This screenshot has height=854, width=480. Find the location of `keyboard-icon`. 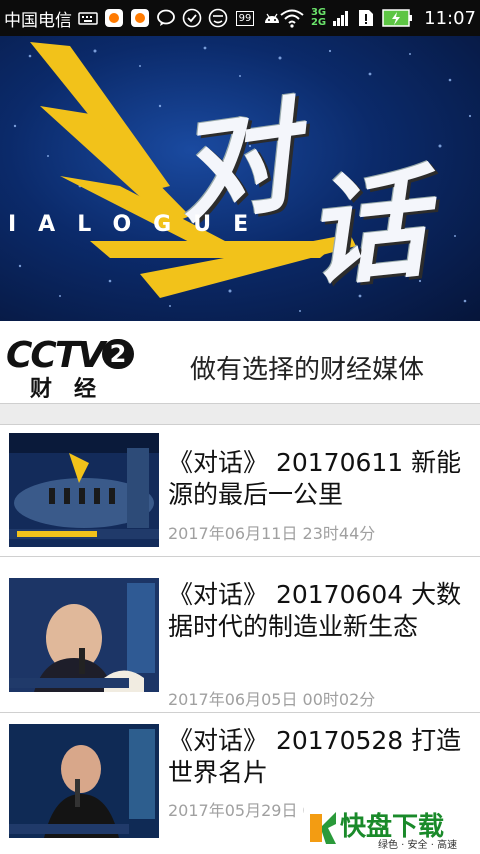

keyboard-icon is located at coordinates (88, 18).